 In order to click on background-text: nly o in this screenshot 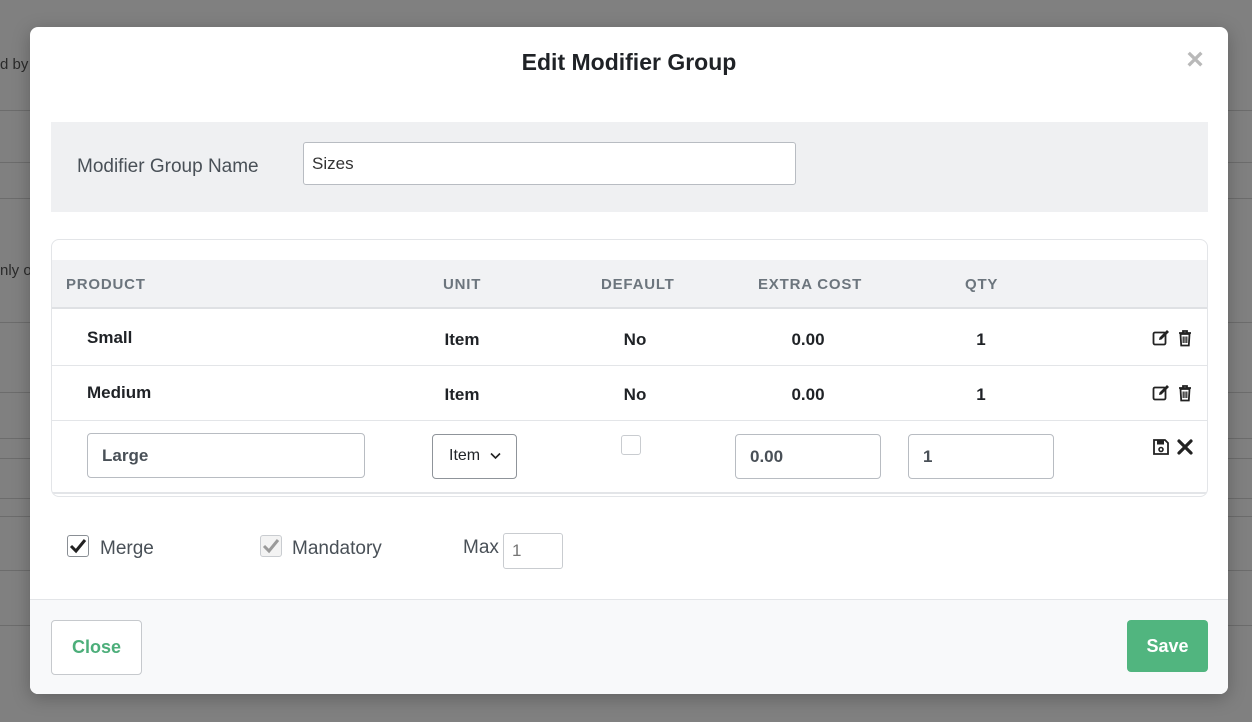, I will do `click(16, 270)`.